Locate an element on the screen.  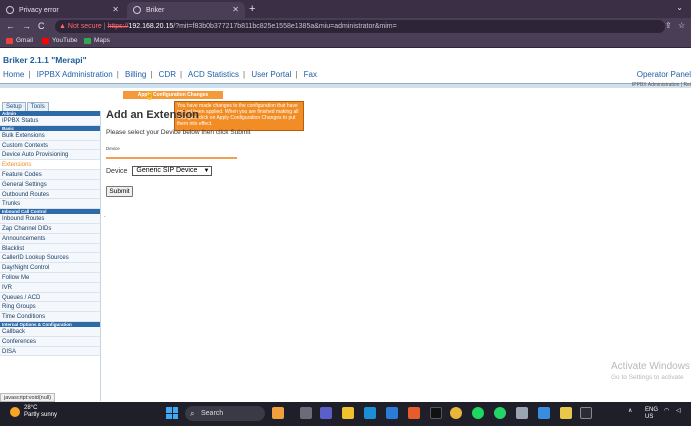
sidebar-item-custom-contexts: Custom Contexts is located at coordinates (50, 145).